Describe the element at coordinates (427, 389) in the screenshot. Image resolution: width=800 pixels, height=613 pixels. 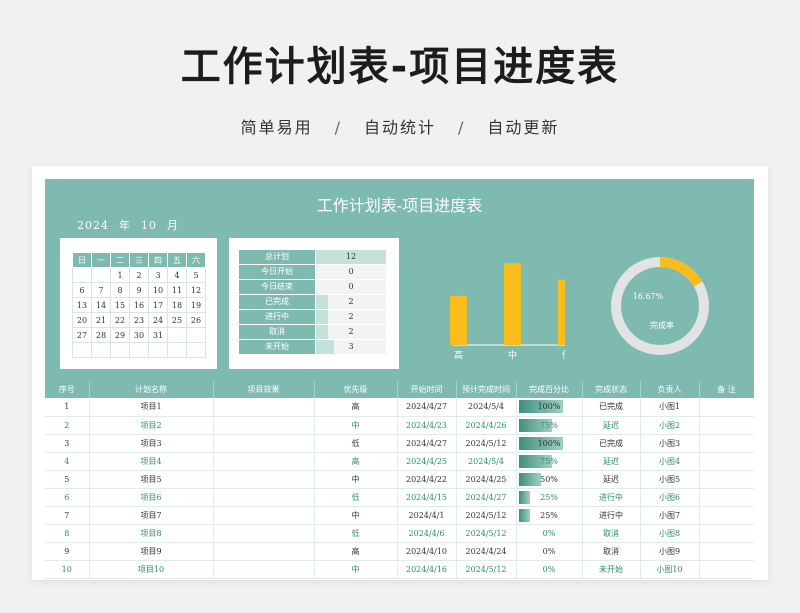
I see `column-header: 开始时间` at that location.